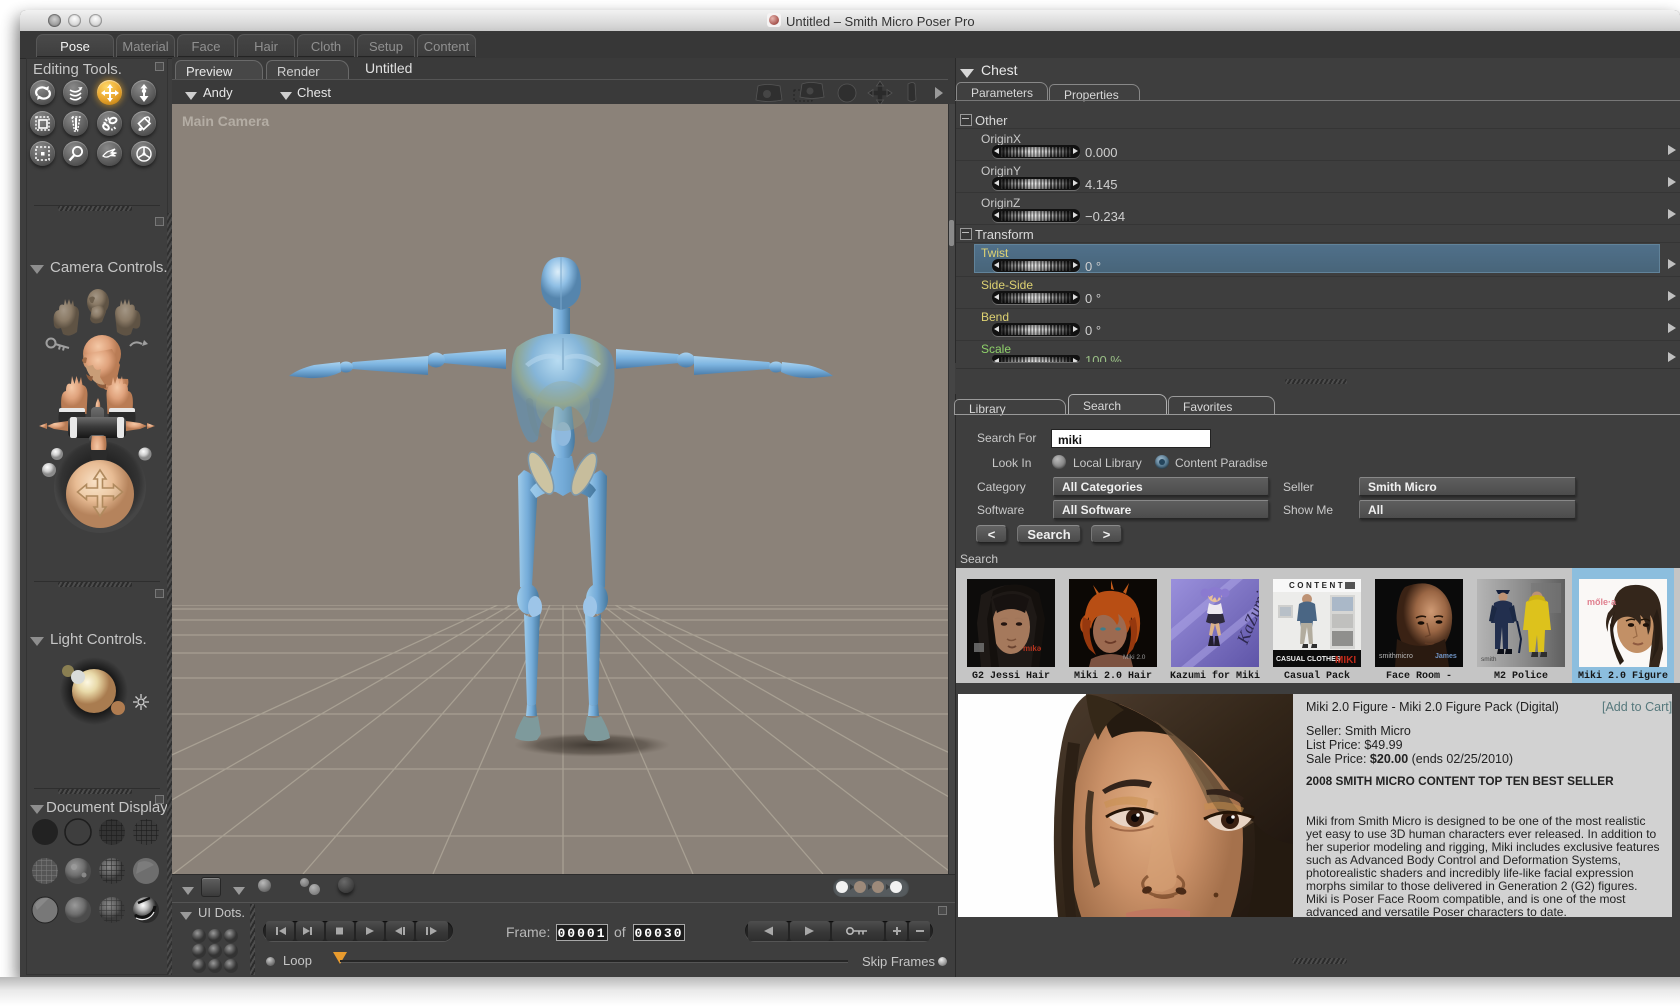 This screenshot has width=1680, height=1006. I want to click on svg-text: James, so click(1446, 656).